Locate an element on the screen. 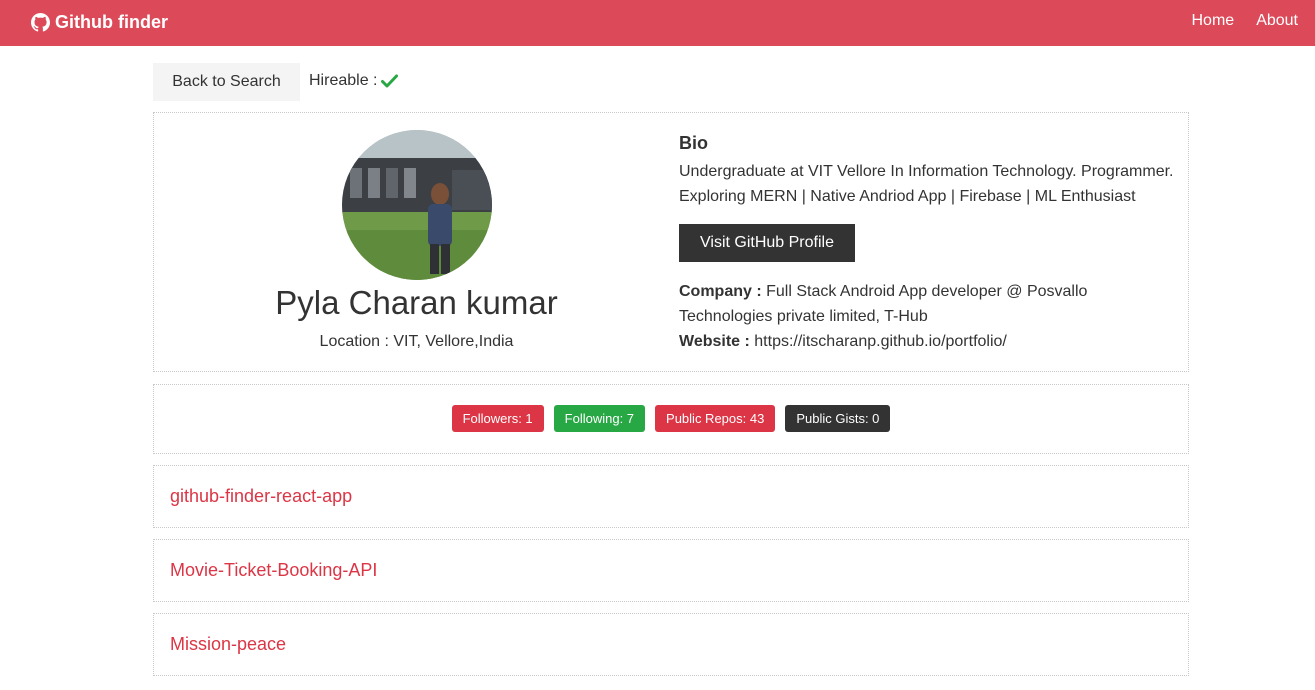 This screenshot has height=690, width=1315. repo-link: Movie-Ticket-Booking-API is located at coordinates (273, 570).